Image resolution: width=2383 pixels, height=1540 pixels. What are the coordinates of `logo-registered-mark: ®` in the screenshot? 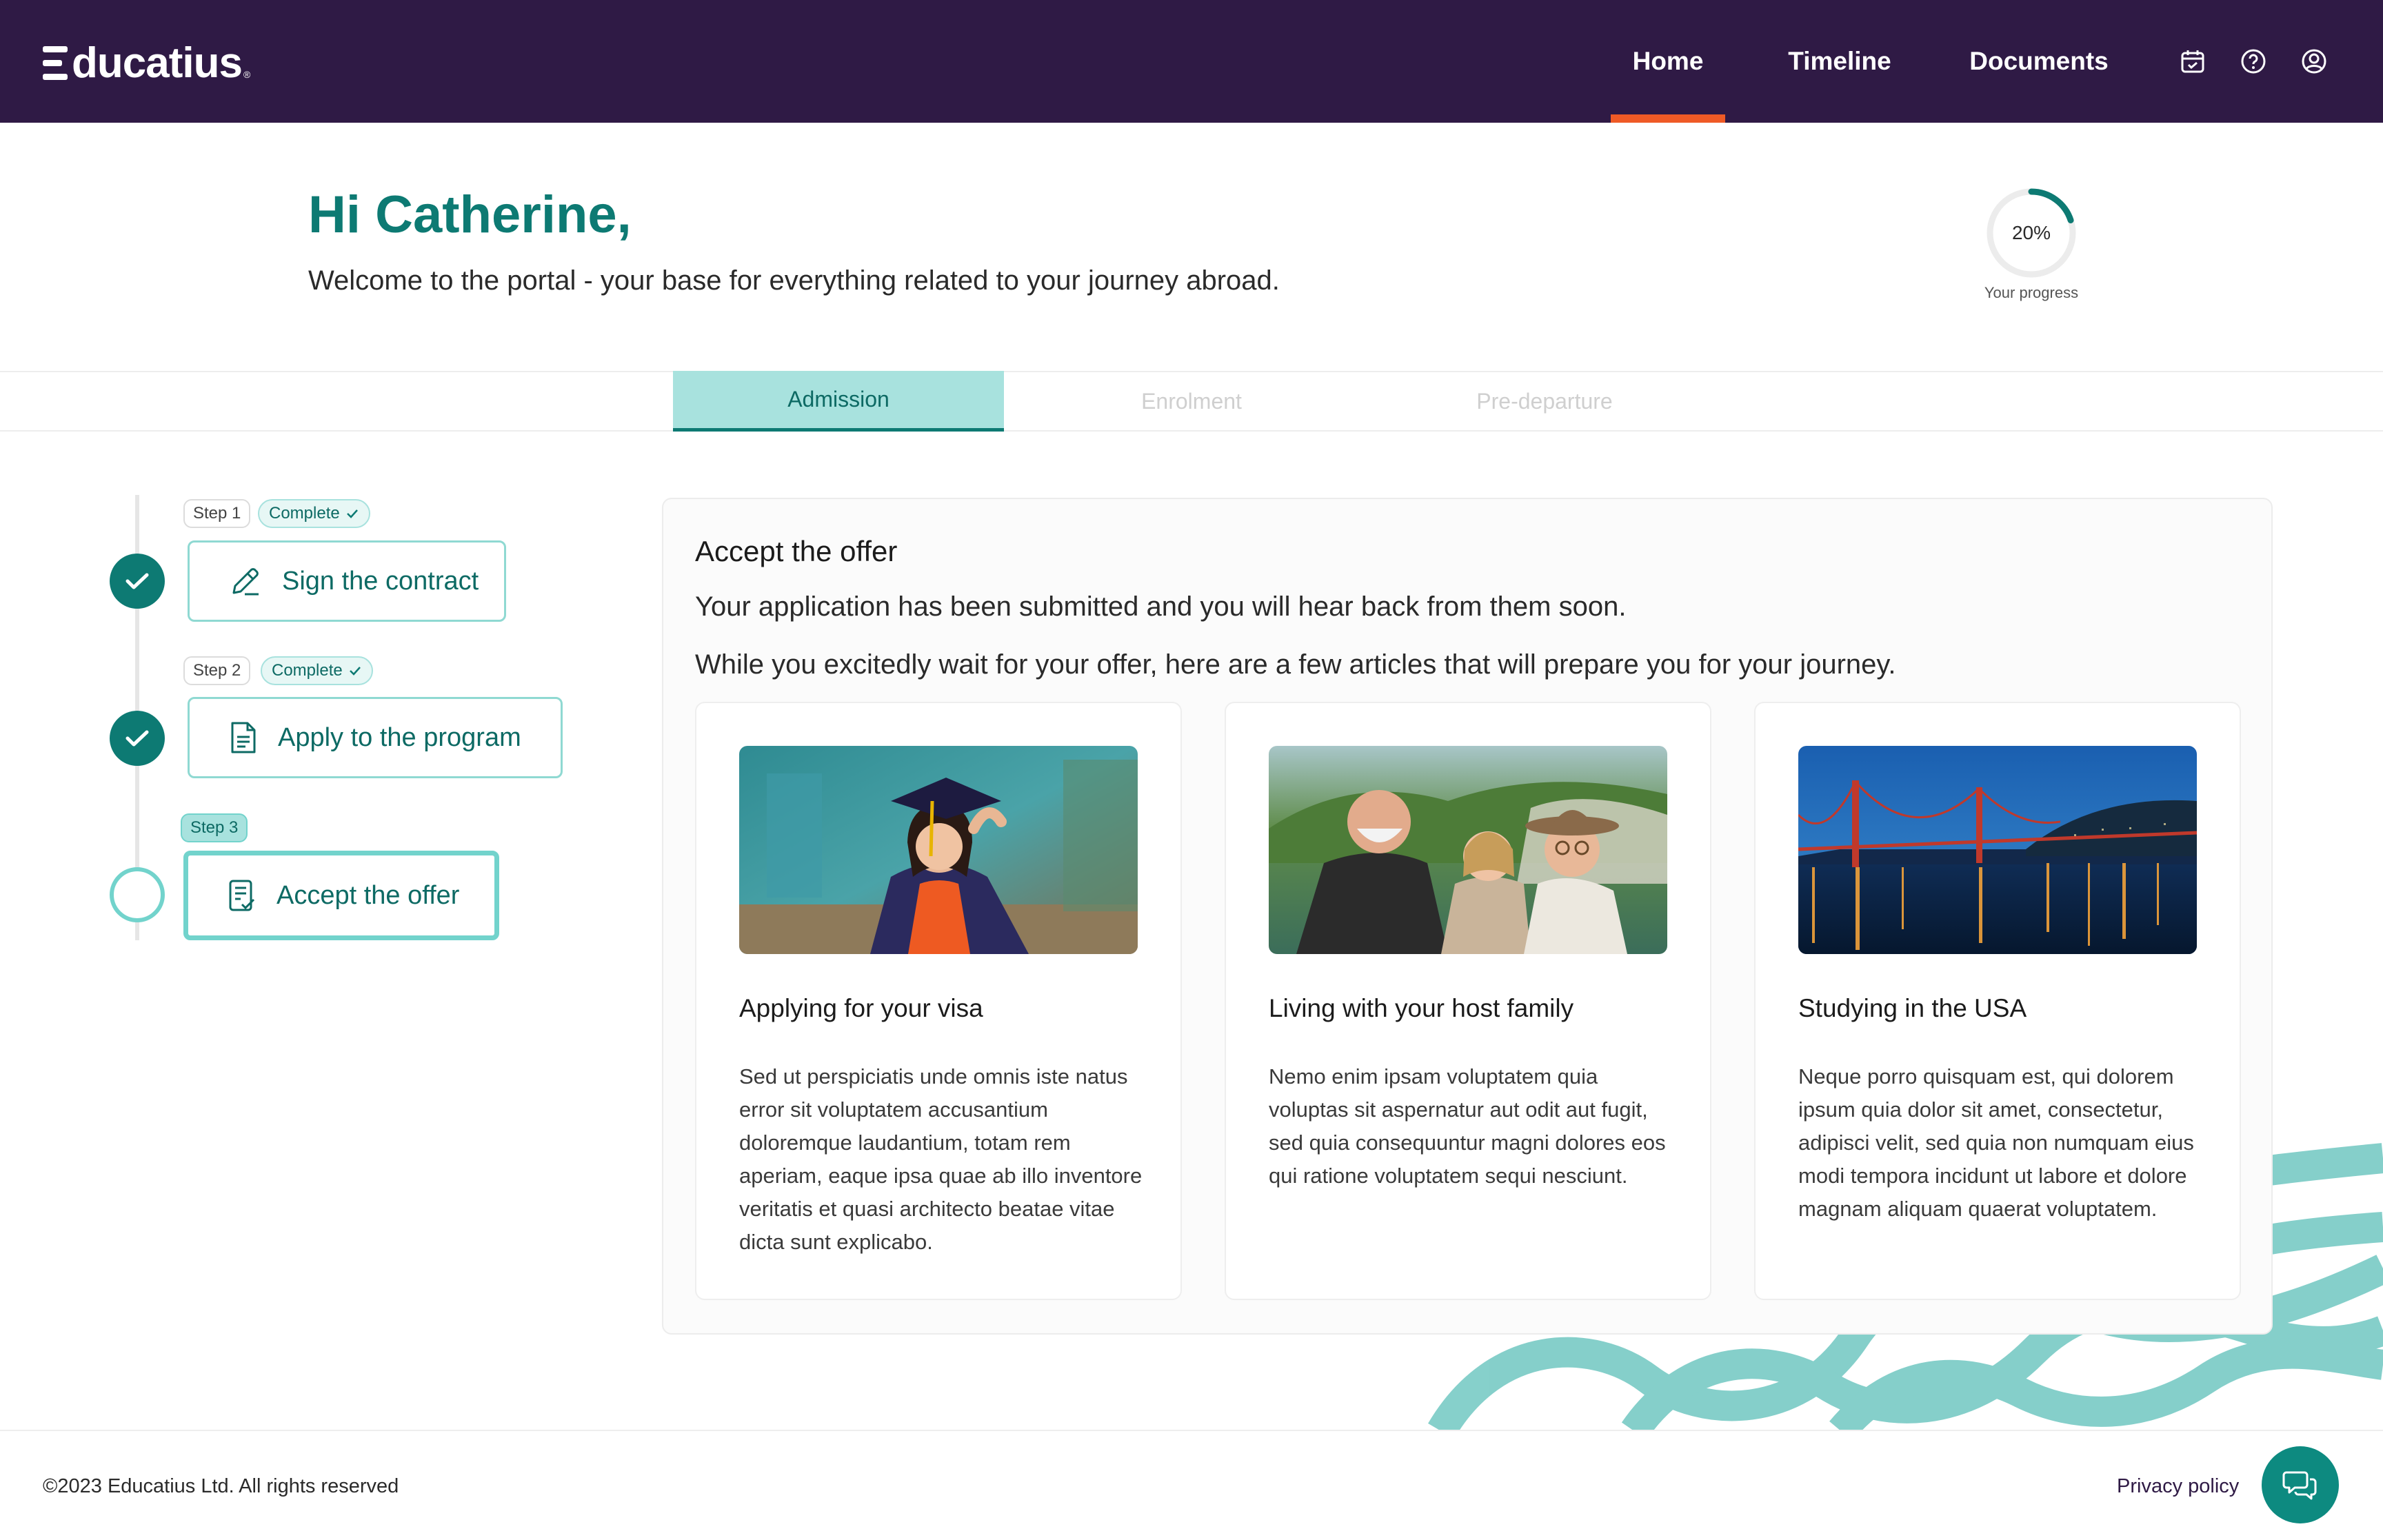 It's located at (247, 75).